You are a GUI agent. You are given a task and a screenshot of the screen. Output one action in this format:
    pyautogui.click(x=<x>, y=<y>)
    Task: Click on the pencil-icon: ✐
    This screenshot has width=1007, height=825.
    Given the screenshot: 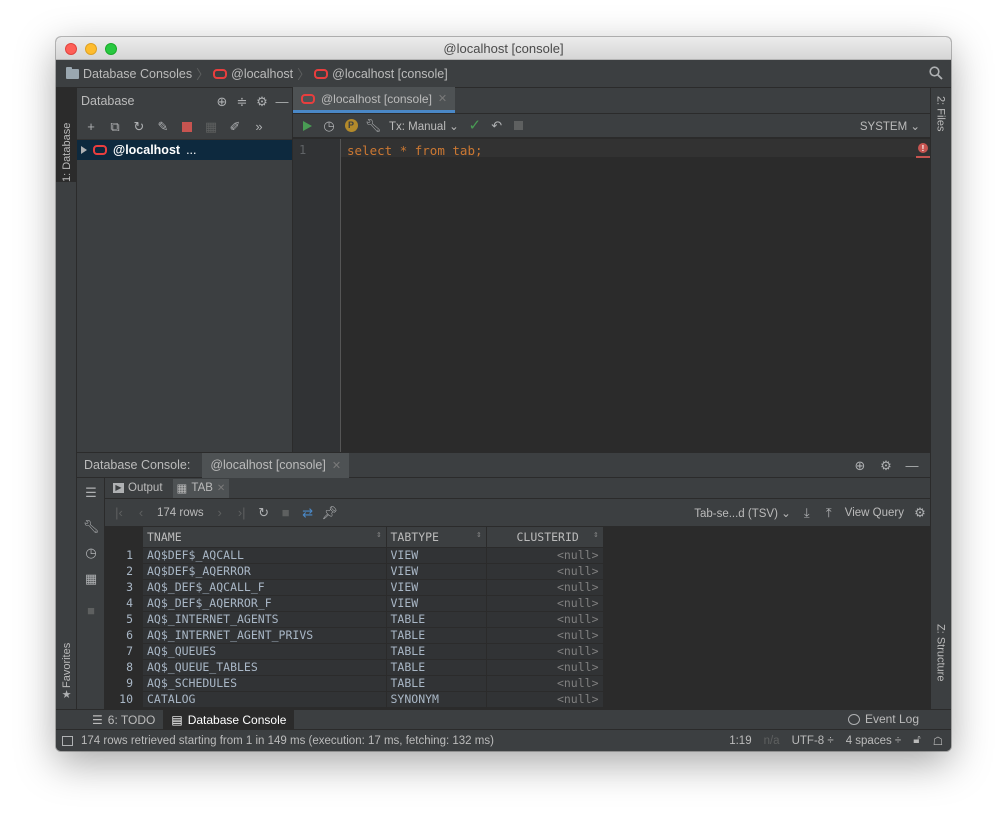 What is the action you would take?
    pyautogui.click(x=235, y=127)
    